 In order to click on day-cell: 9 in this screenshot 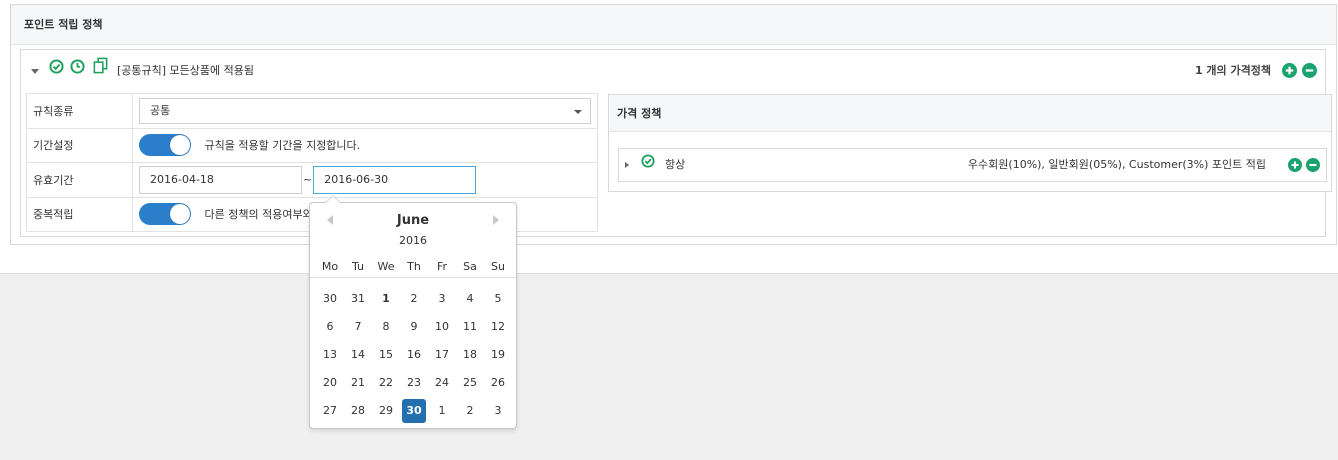, I will do `click(414, 327)`.